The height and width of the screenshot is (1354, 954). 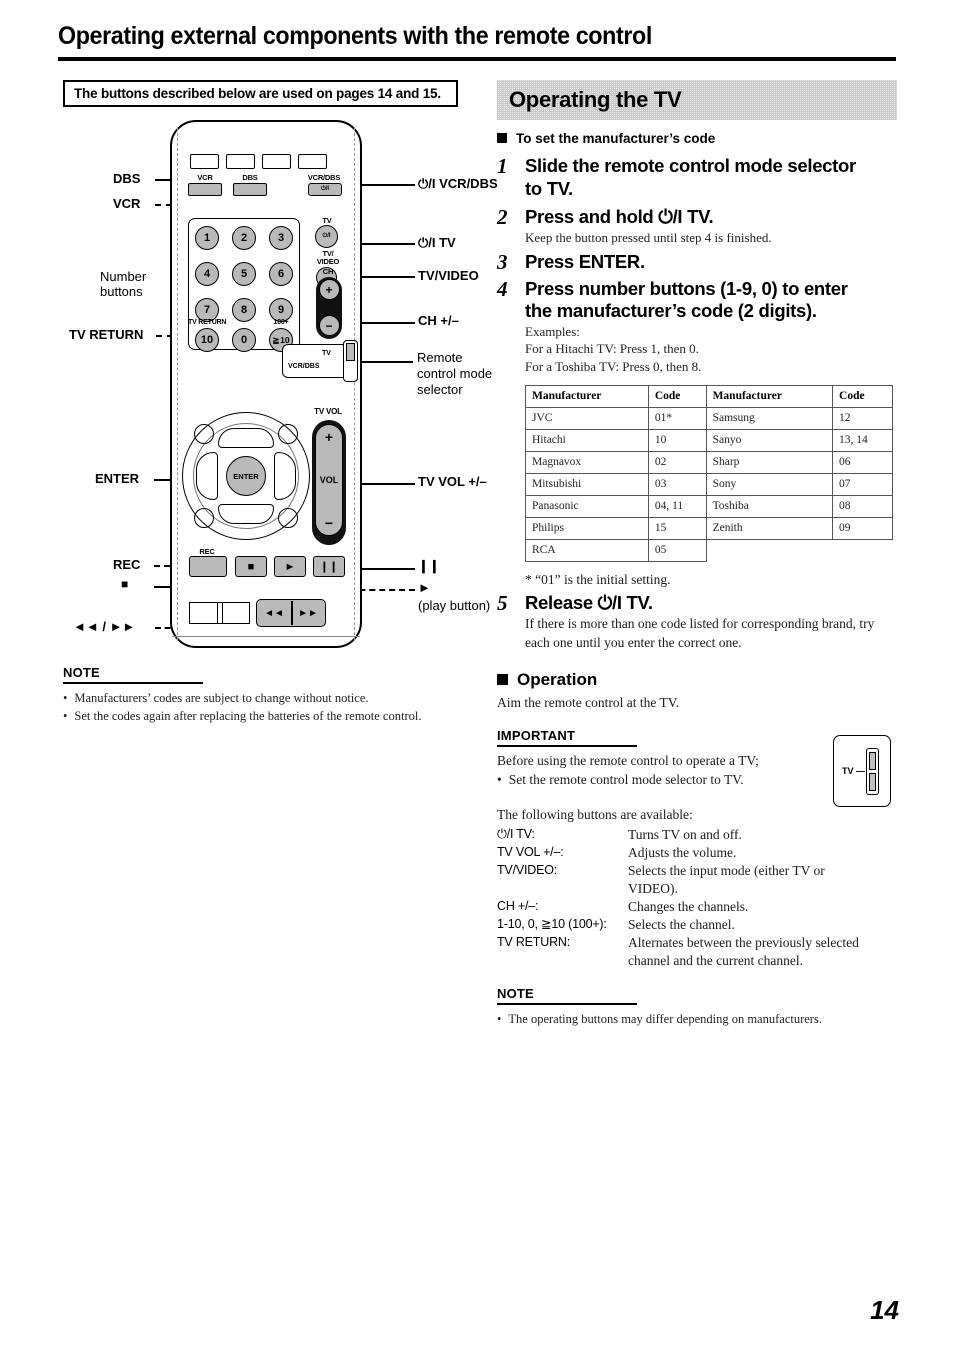 What do you see at coordinates (325, 189) in the screenshot?
I see `remote-power-vcr-dbs-button: ⏻/I` at bounding box center [325, 189].